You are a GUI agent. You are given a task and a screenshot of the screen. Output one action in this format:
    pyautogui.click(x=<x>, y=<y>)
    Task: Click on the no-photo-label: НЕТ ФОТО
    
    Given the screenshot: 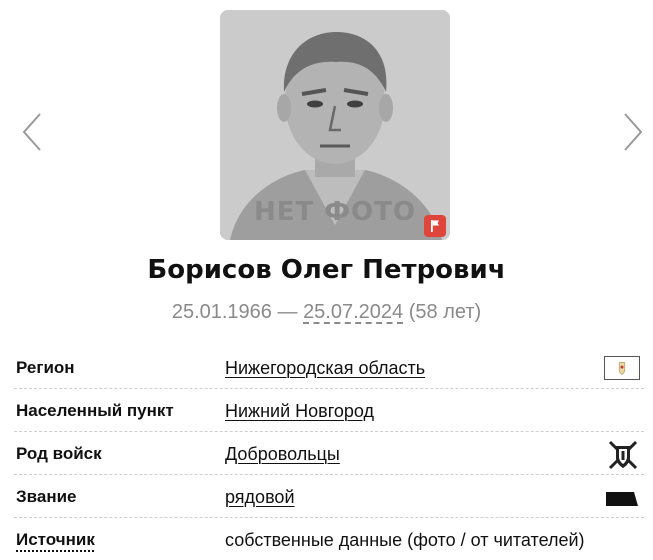 What is the action you would take?
    pyautogui.click(x=335, y=212)
    